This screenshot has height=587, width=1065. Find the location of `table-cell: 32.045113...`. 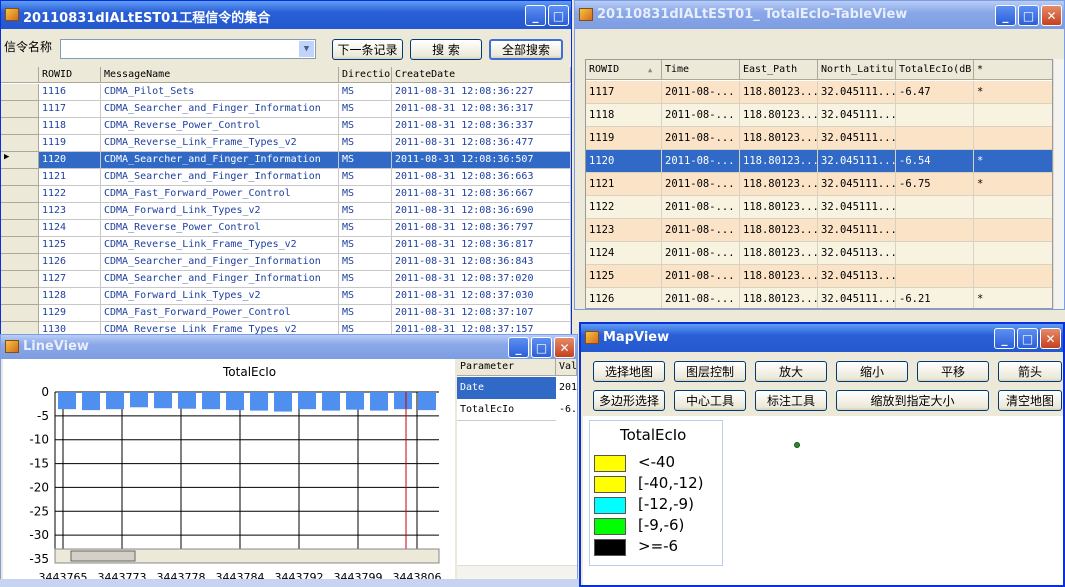

table-cell: 32.045113... is located at coordinates (857, 276).